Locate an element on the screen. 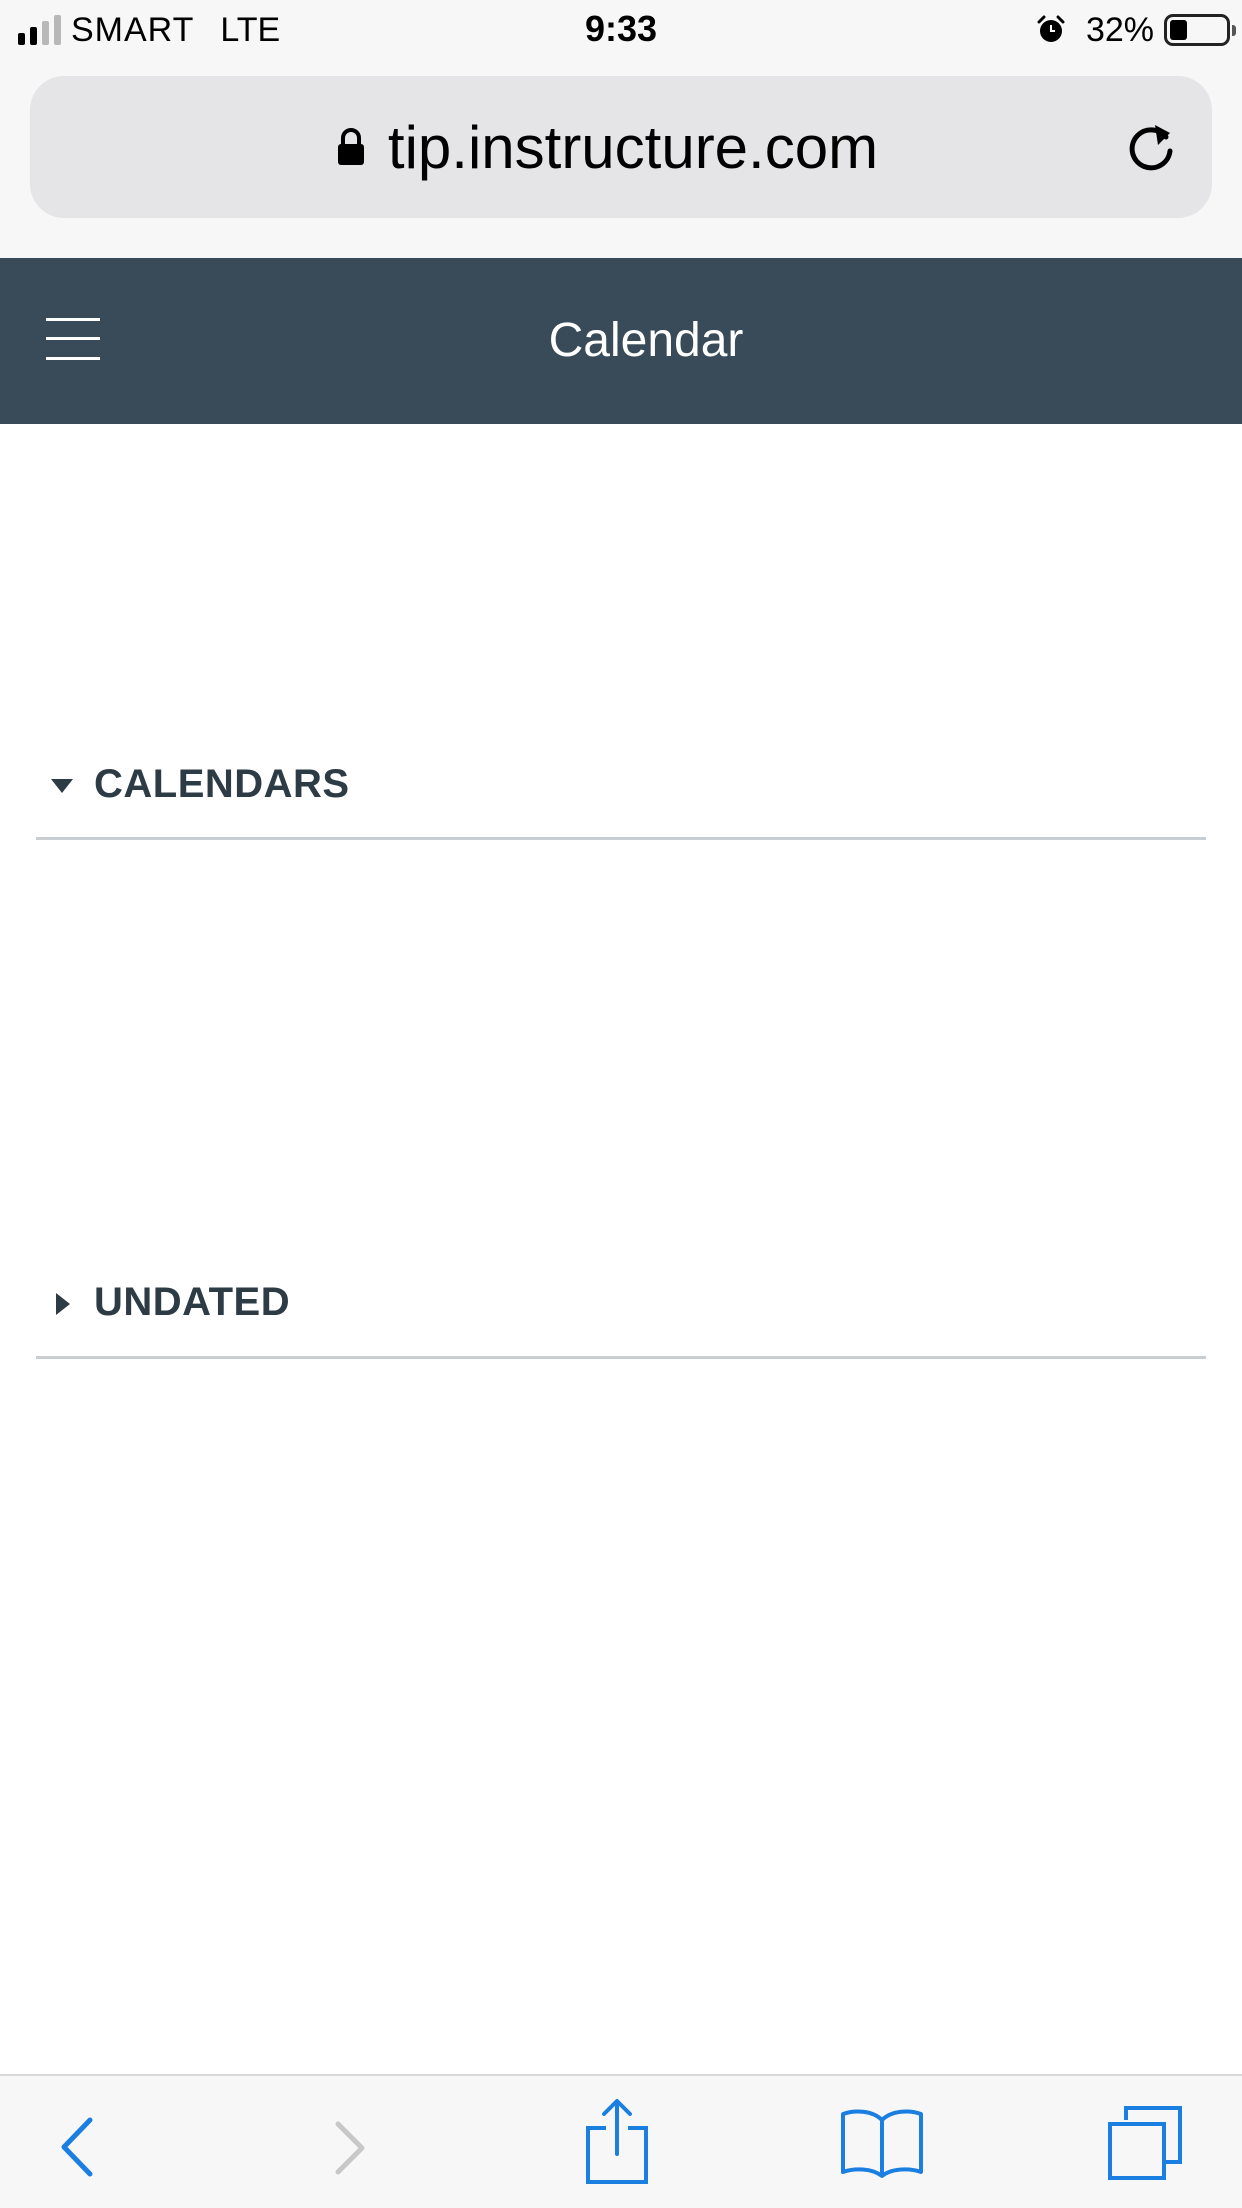  battery-percent: 32% is located at coordinates (1119, 29).